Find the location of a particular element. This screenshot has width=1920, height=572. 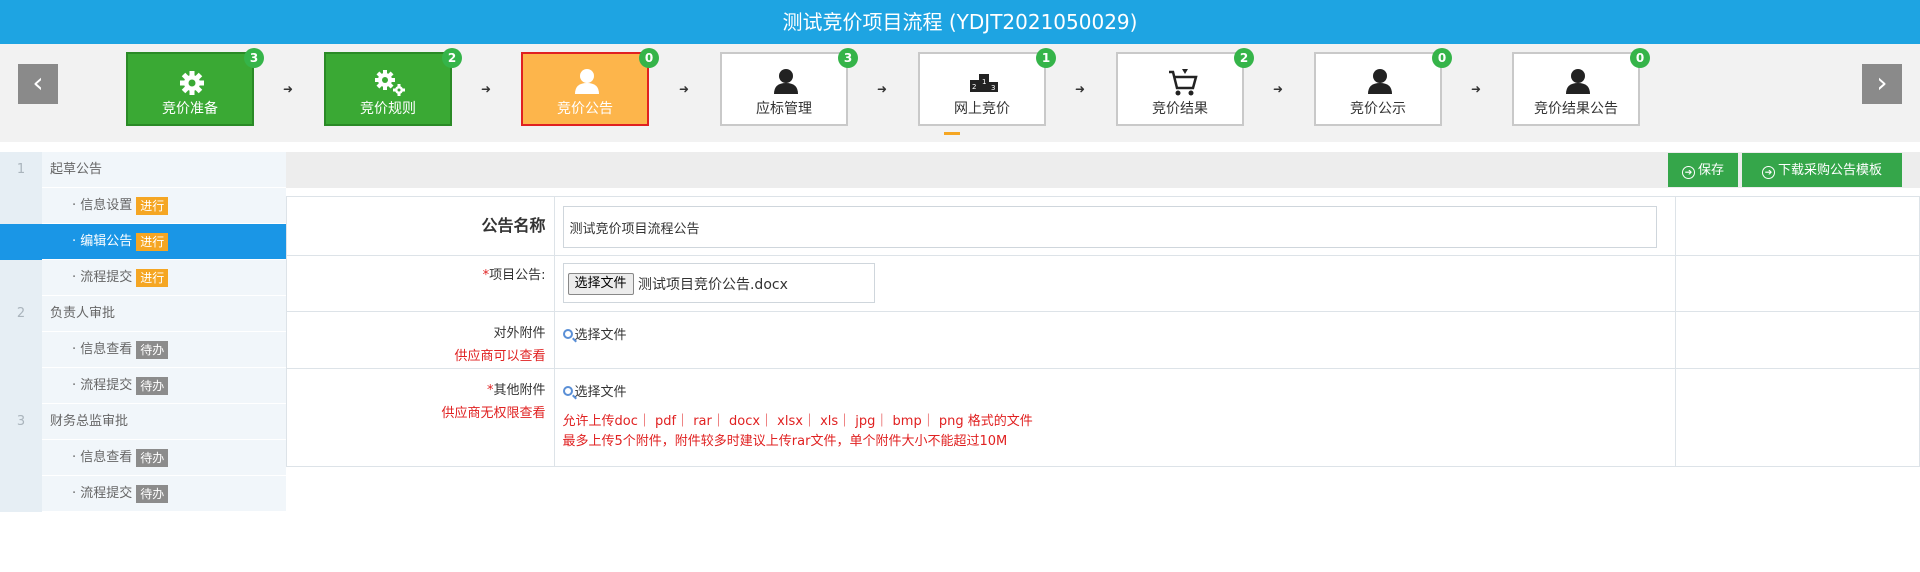

next-steps-button: › is located at coordinates (1882, 84).